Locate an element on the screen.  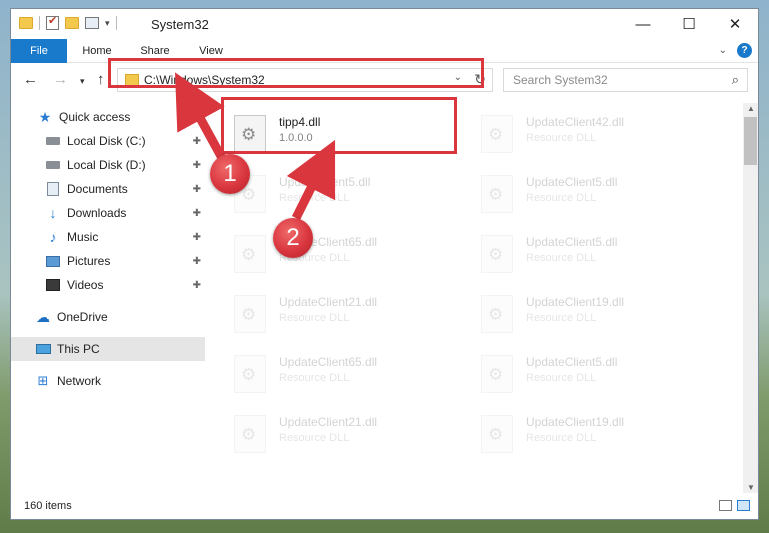
file-name: UpdateClient21.dll is located at coordinates (328, 302).